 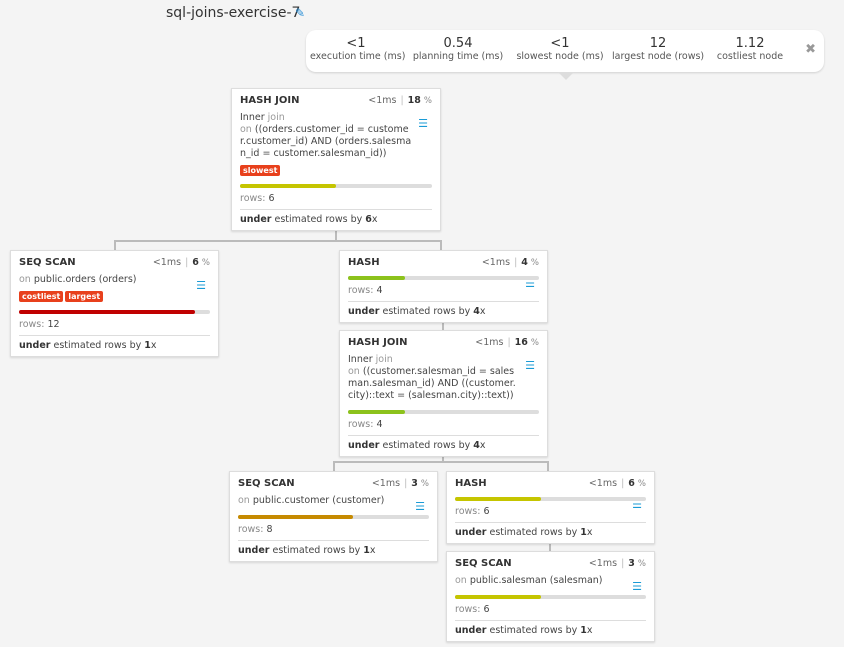 I want to click on node-header: HASH JOIN <1ms | 18 %, so click(x=336, y=100).